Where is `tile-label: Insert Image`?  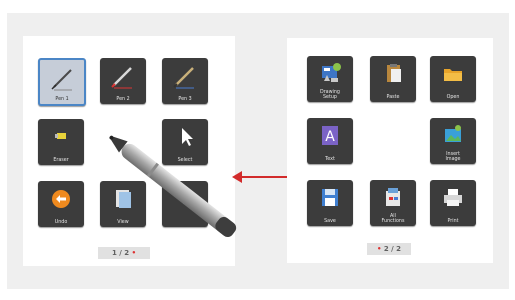
tile-label: Insert Image is located at coordinates (453, 157).